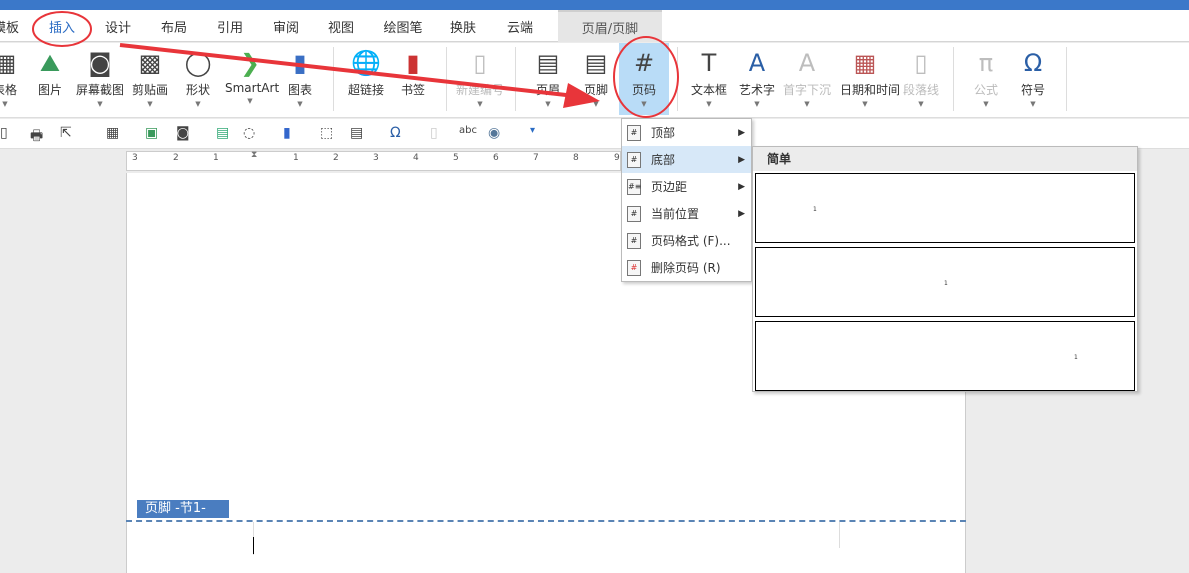 This screenshot has width=1189, height=573. Describe the element at coordinates (151, 133) in the screenshot. I see `picture-icon: ▣` at that location.